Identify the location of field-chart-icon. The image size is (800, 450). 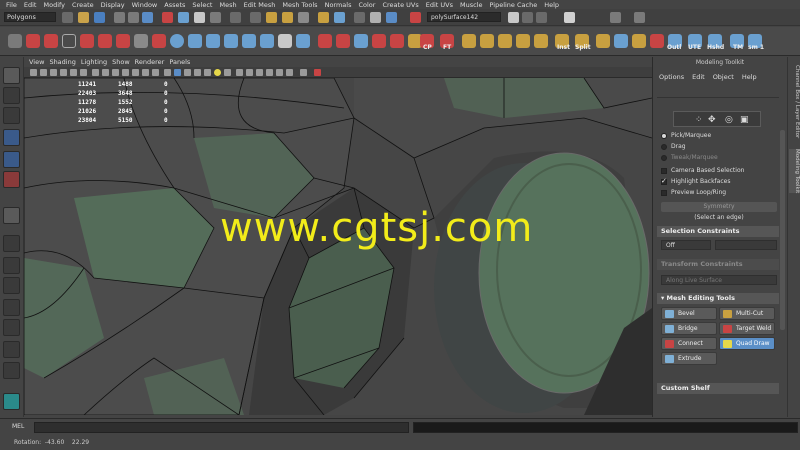
(135, 72).